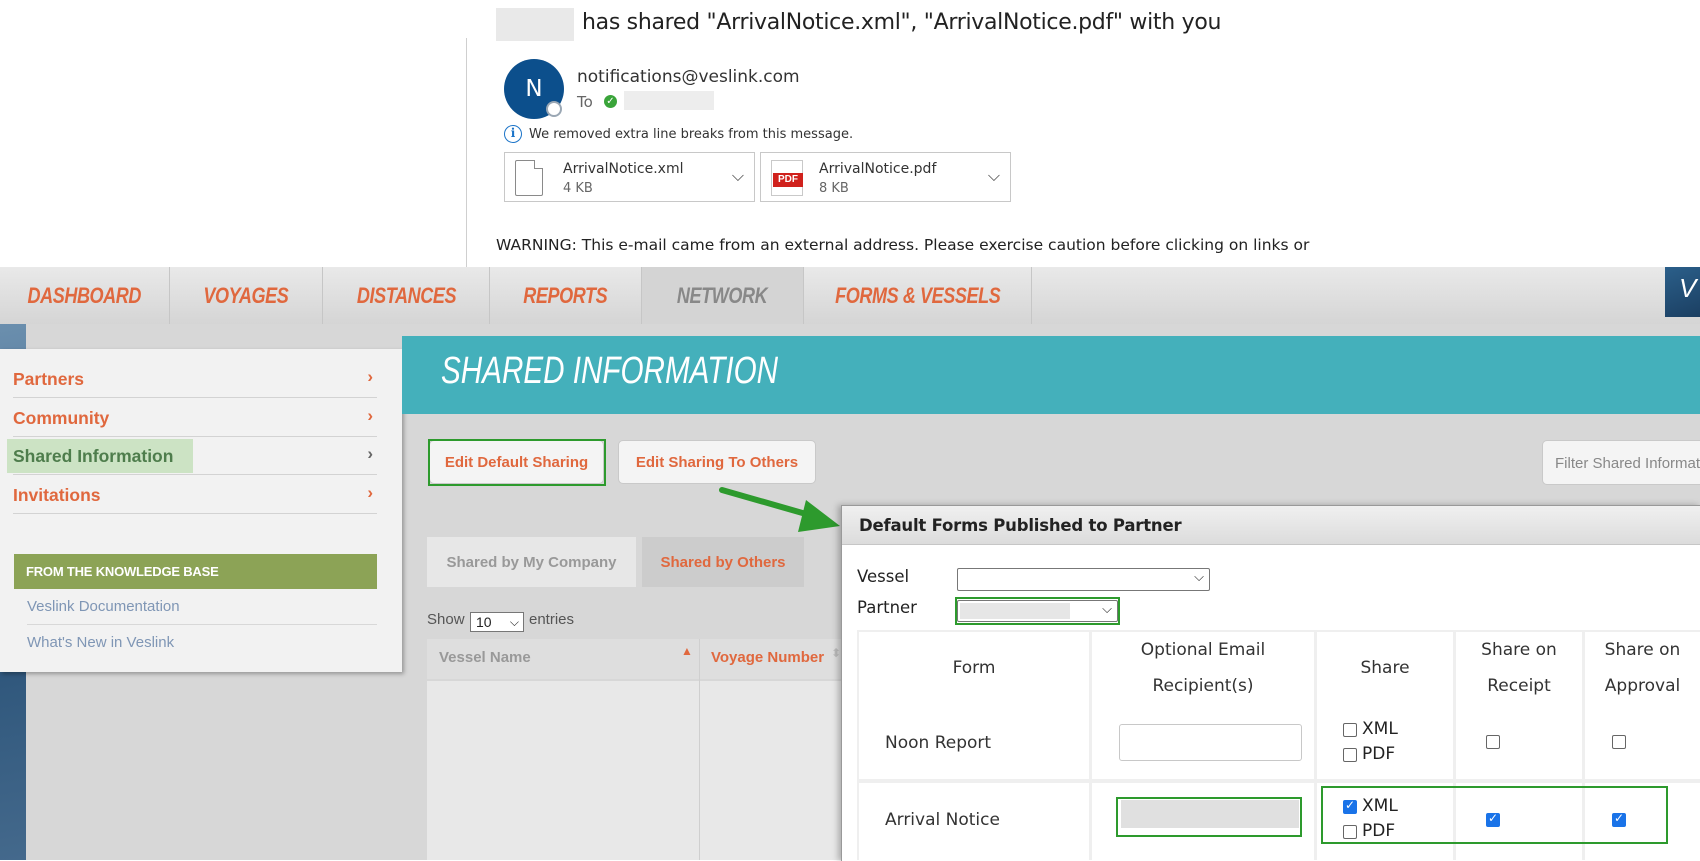  What do you see at coordinates (634, 770) in the screenshot?
I see `table-body` at bounding box center [634, 770].